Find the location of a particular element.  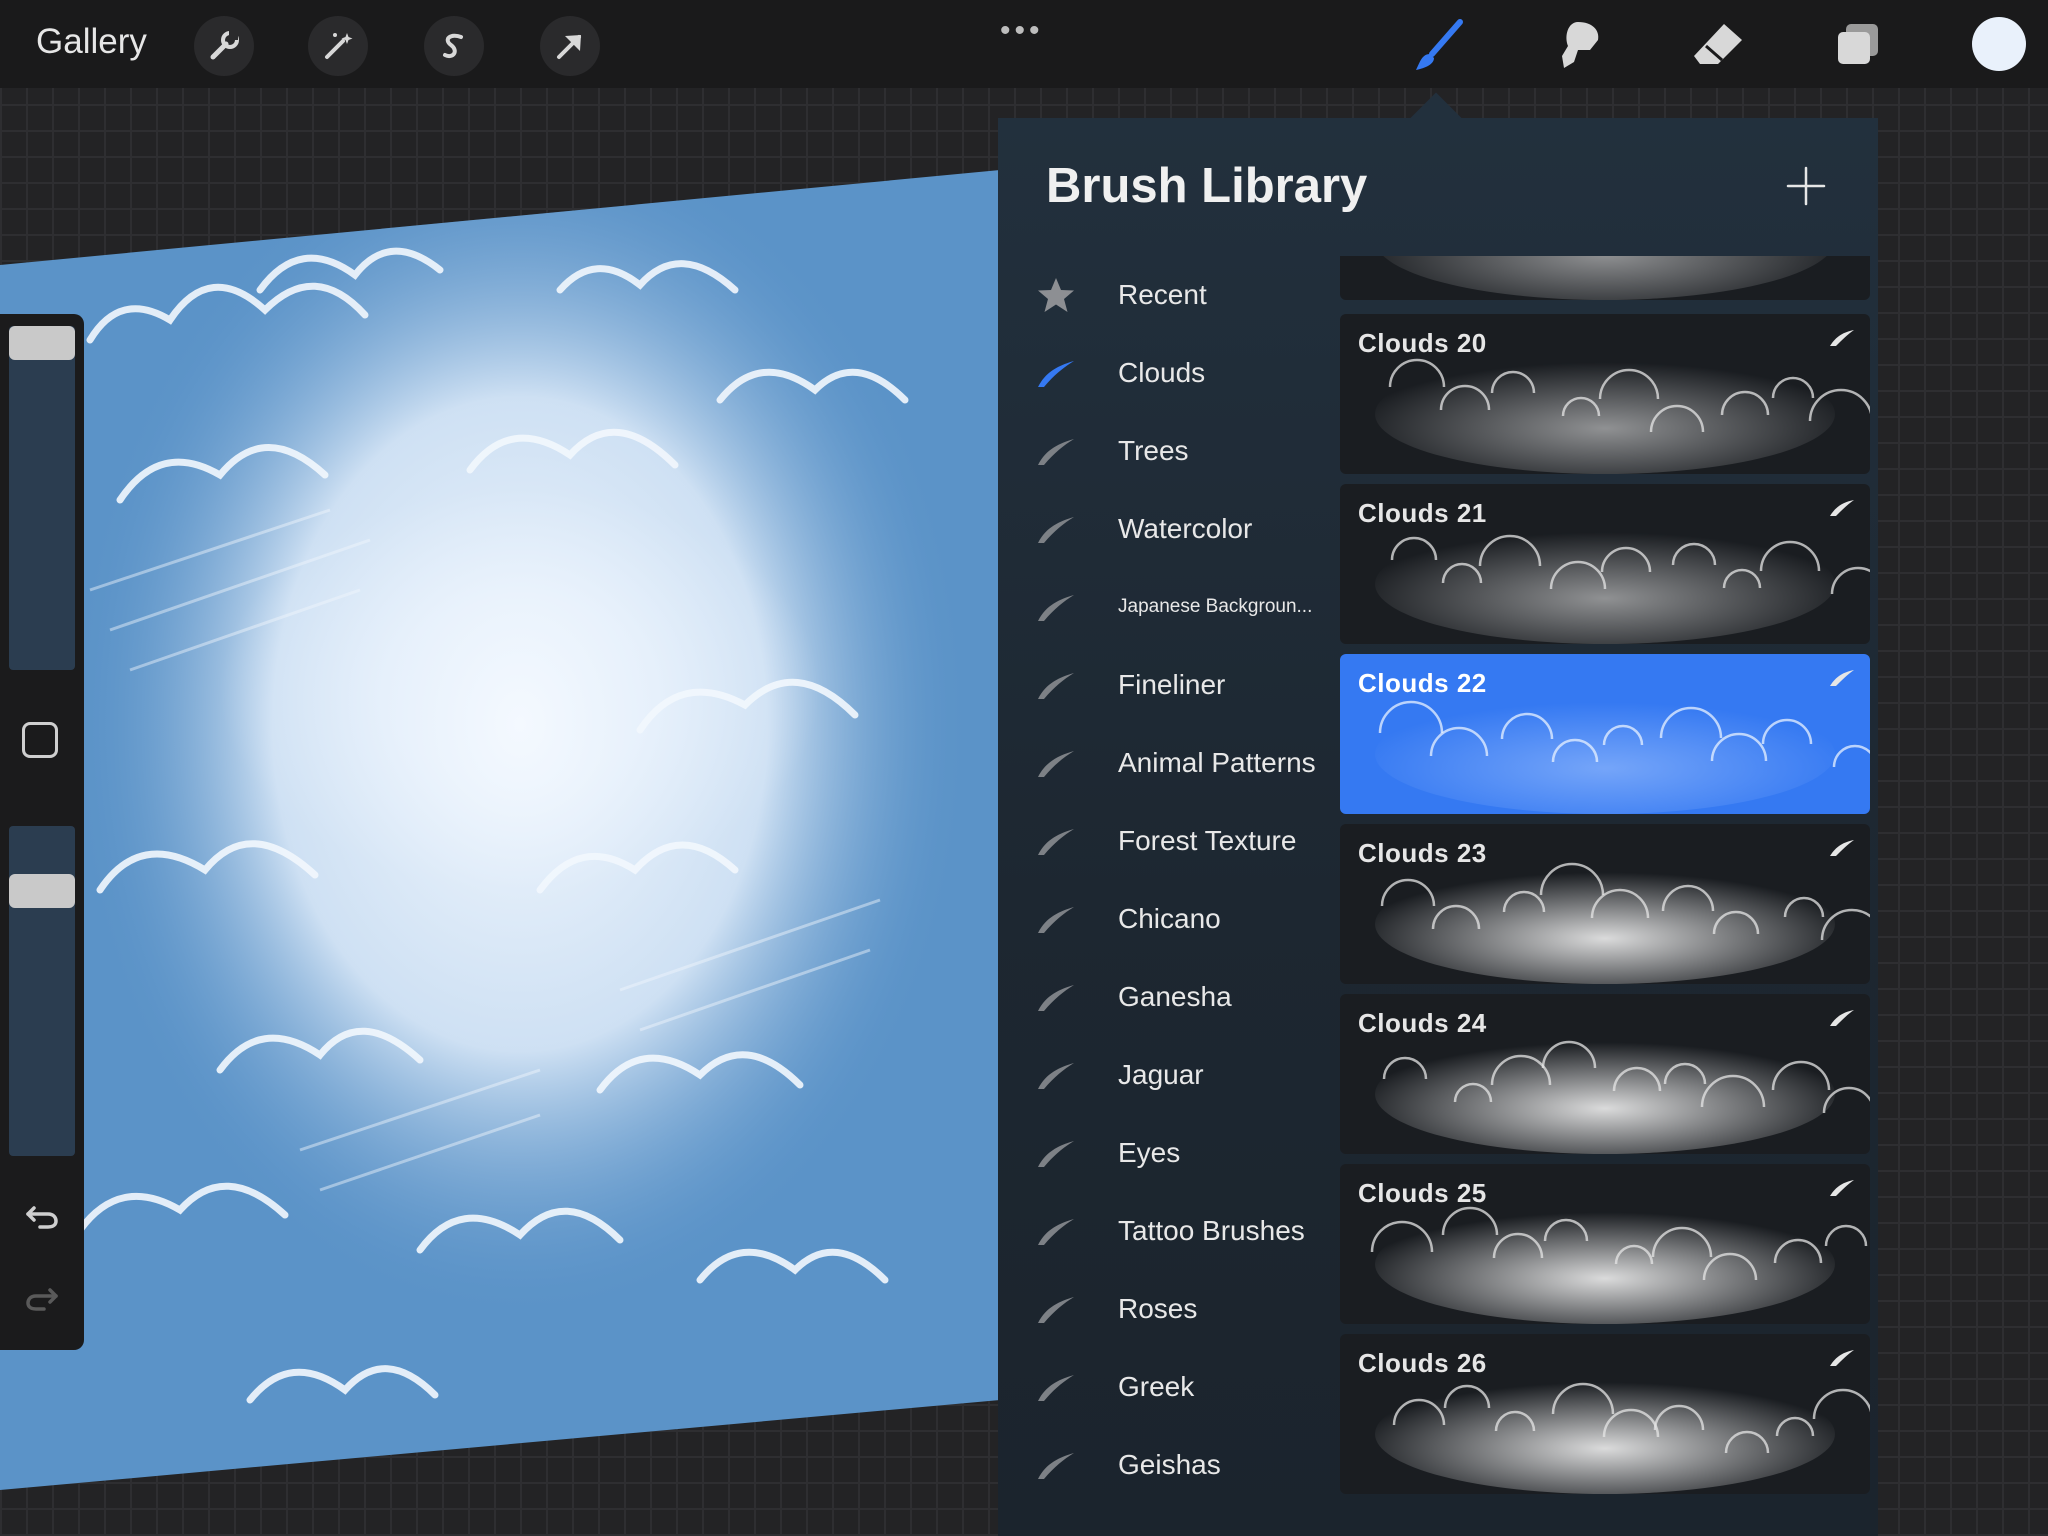

brush-set-label: Fineliner is located at coordinates (1172, 684).